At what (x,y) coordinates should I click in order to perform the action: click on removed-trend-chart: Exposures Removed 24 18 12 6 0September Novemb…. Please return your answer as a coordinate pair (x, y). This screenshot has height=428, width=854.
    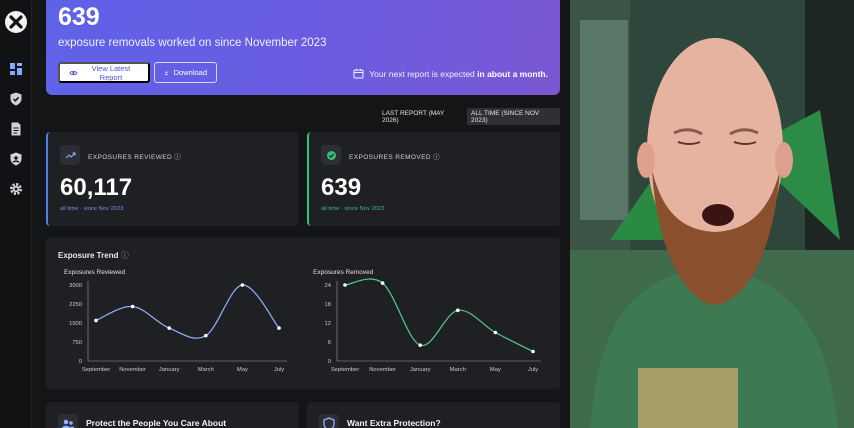
    Looking at the image, I should click on (427, 321).